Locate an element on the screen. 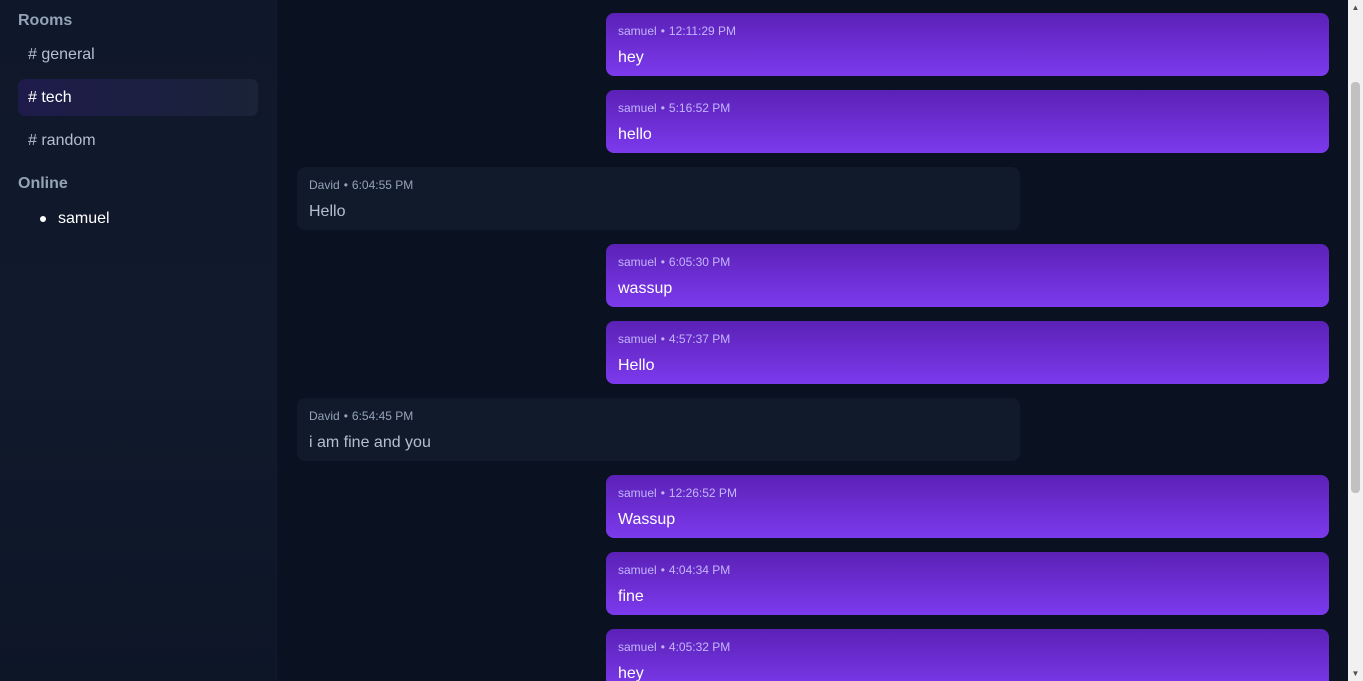  message-timestamp: 6:04:55 PM is located at coordinates (382, 185).